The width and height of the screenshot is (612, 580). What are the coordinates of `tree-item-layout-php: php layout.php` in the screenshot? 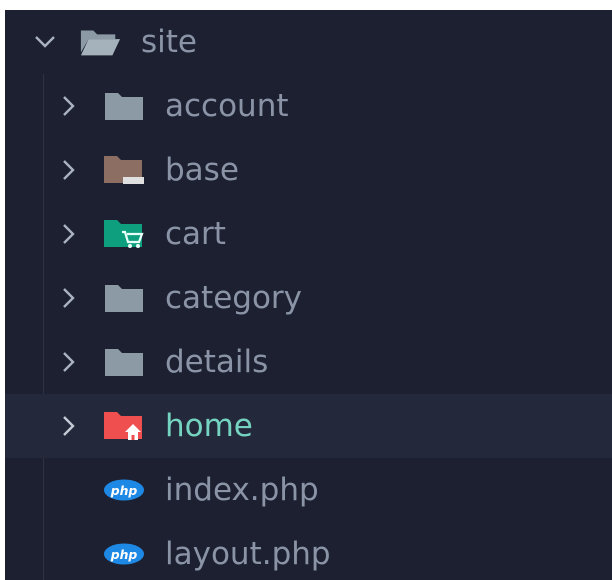 It's located at (308, 551).